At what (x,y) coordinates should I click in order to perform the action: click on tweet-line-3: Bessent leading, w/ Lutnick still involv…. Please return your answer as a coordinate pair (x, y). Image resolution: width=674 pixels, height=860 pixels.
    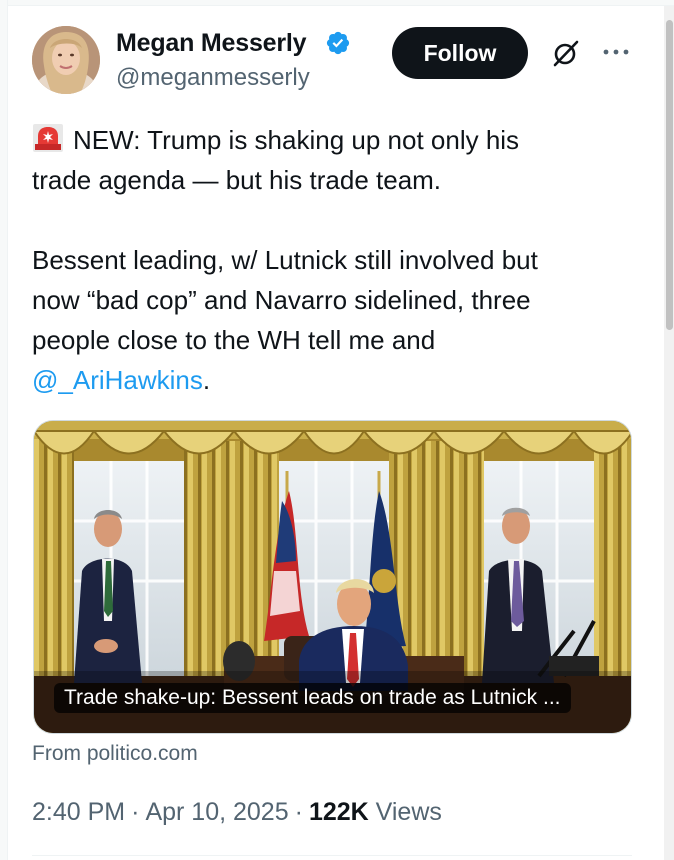
    Looking at the image, I should click on (285, 260).